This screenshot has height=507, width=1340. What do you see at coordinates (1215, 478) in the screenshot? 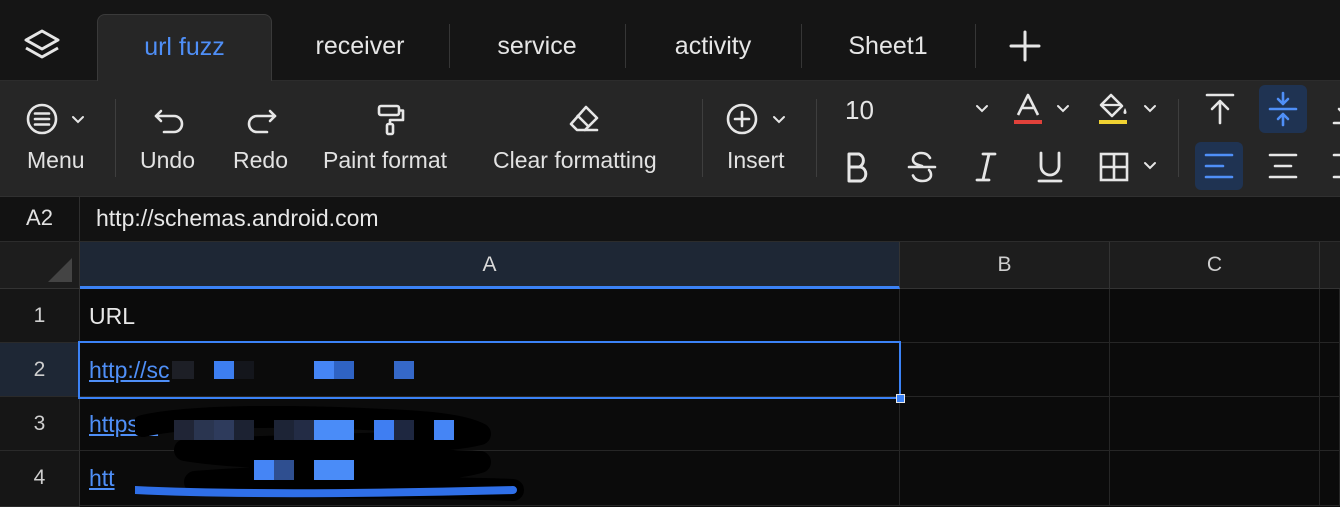
I see `cell-c4` at bounding box center [1215, 478].